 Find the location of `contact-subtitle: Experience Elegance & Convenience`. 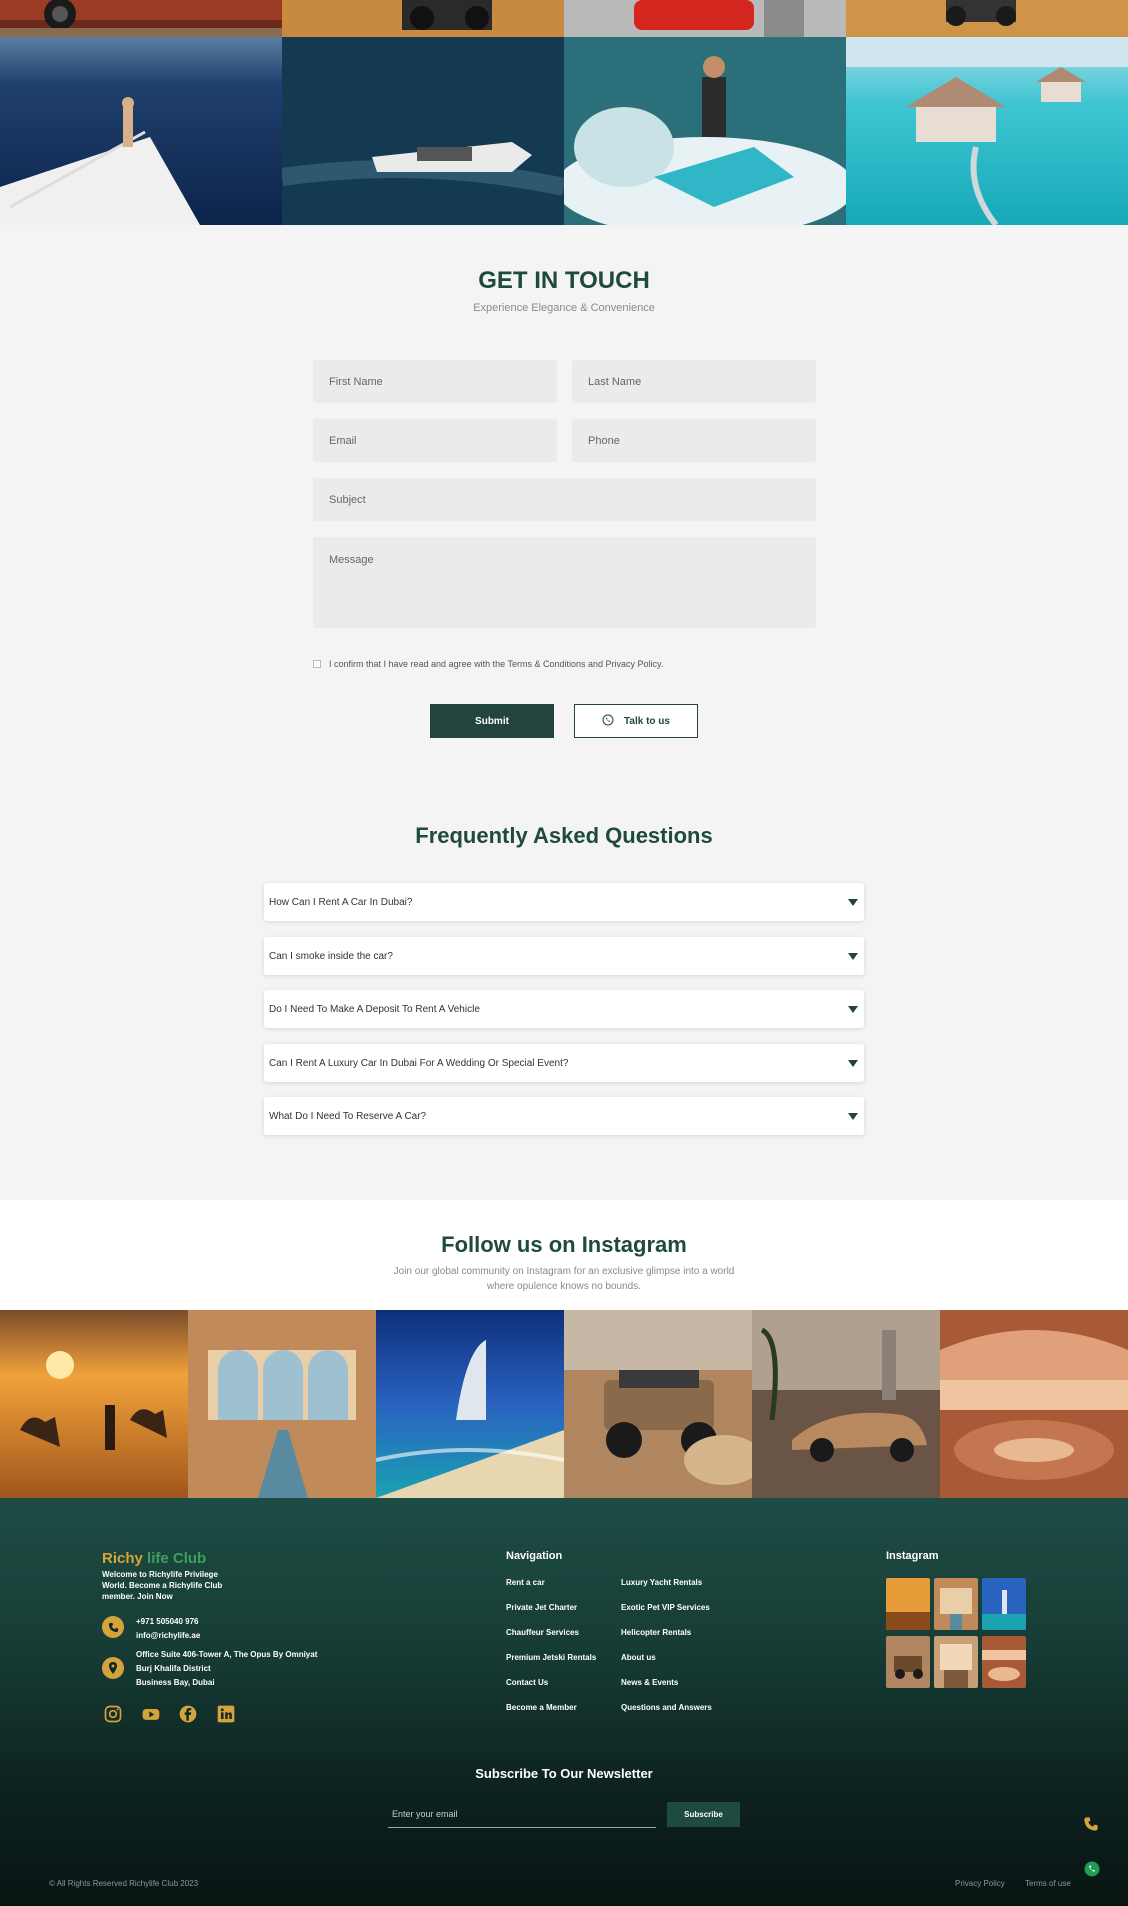

contact-subtitle: Experience Elegance & Convenience is located at coordinates (564, 308).